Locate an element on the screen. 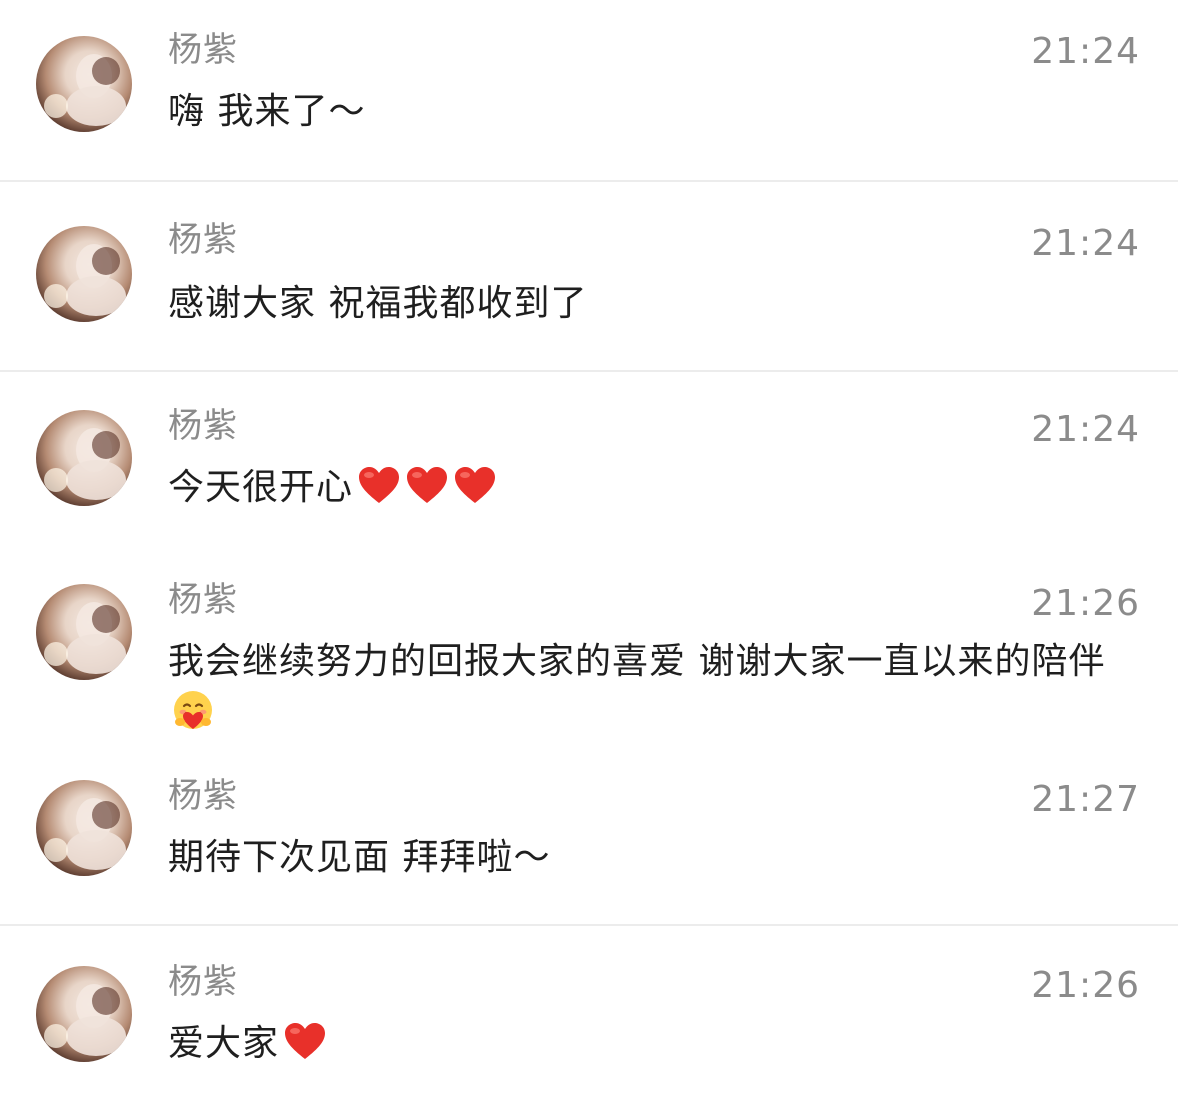 The image size is (1178, 1110). message-text: 嗨 我来了～ is located at coordinates (653, 112).